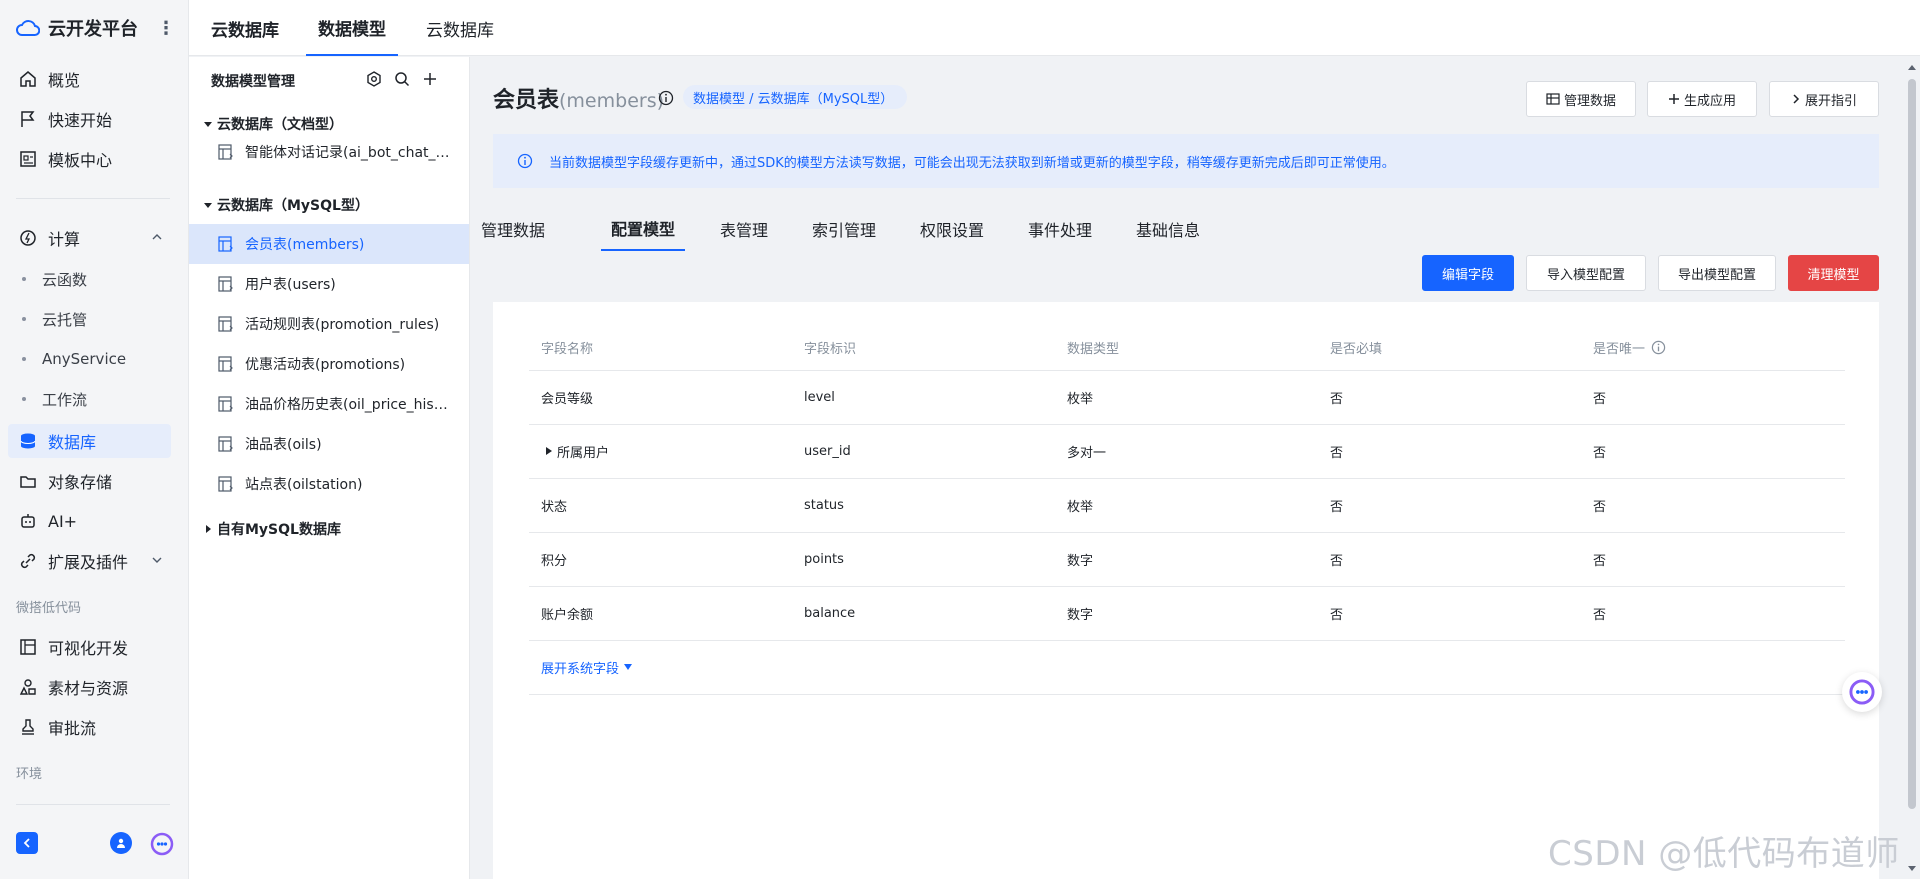  I want to click on tree-item-promotion-rules: 活动规则表(promotion_rules), so click(329, 324).